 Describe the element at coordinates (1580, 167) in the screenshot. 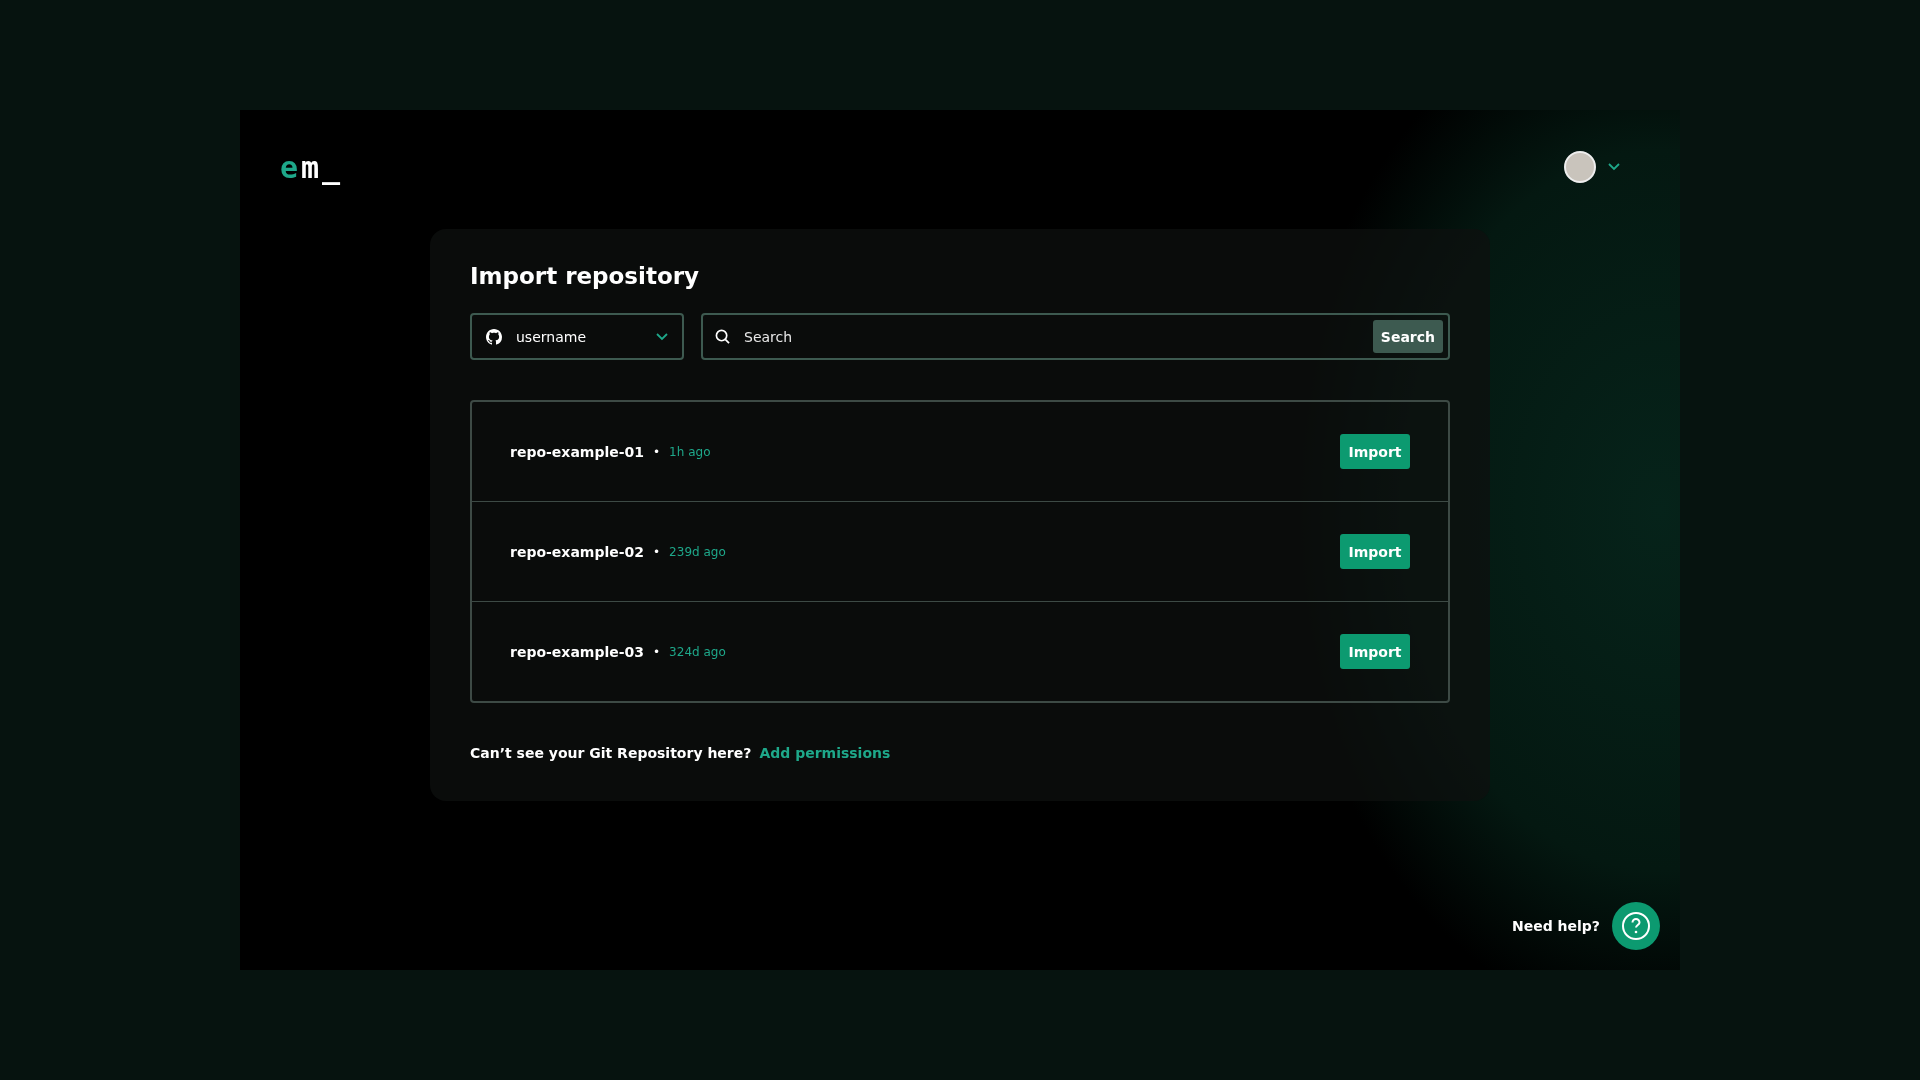

I see `avatar` at that location.